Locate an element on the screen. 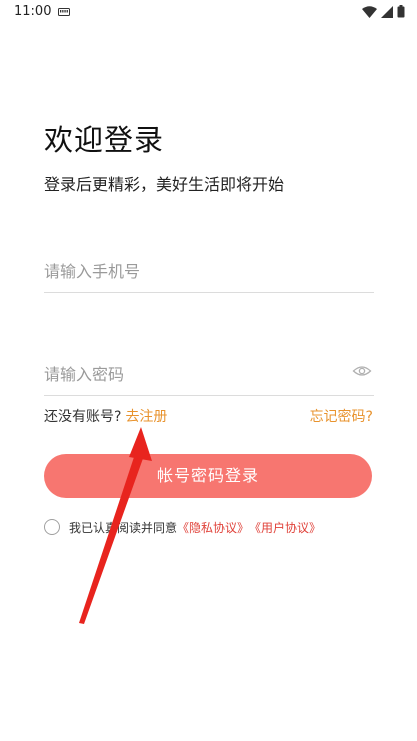 This screenshot has height=741, width=417. agree-checkbox is located at coordinates (52, 527).